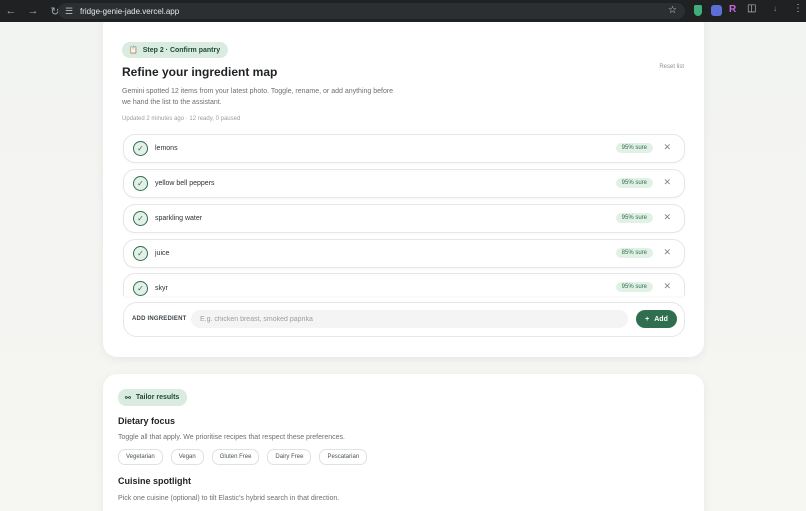  I want to click on ingredient-name: skyr, so click(161, 288).